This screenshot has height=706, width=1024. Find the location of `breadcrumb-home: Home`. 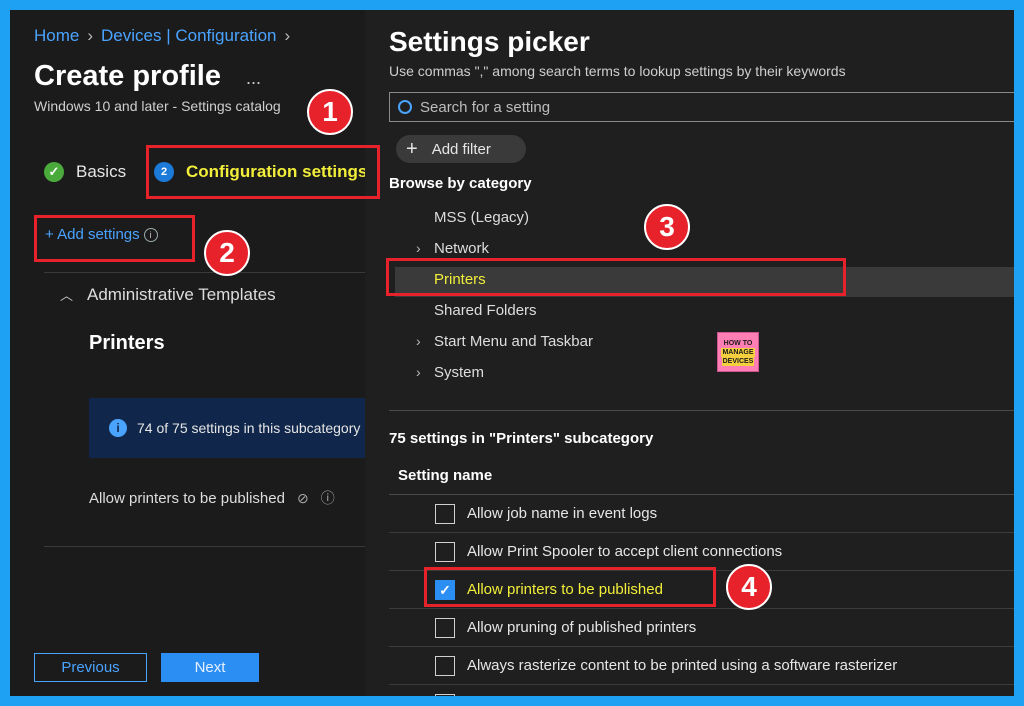

breadcrumb-home: Home is located at coordinates (56, 35).